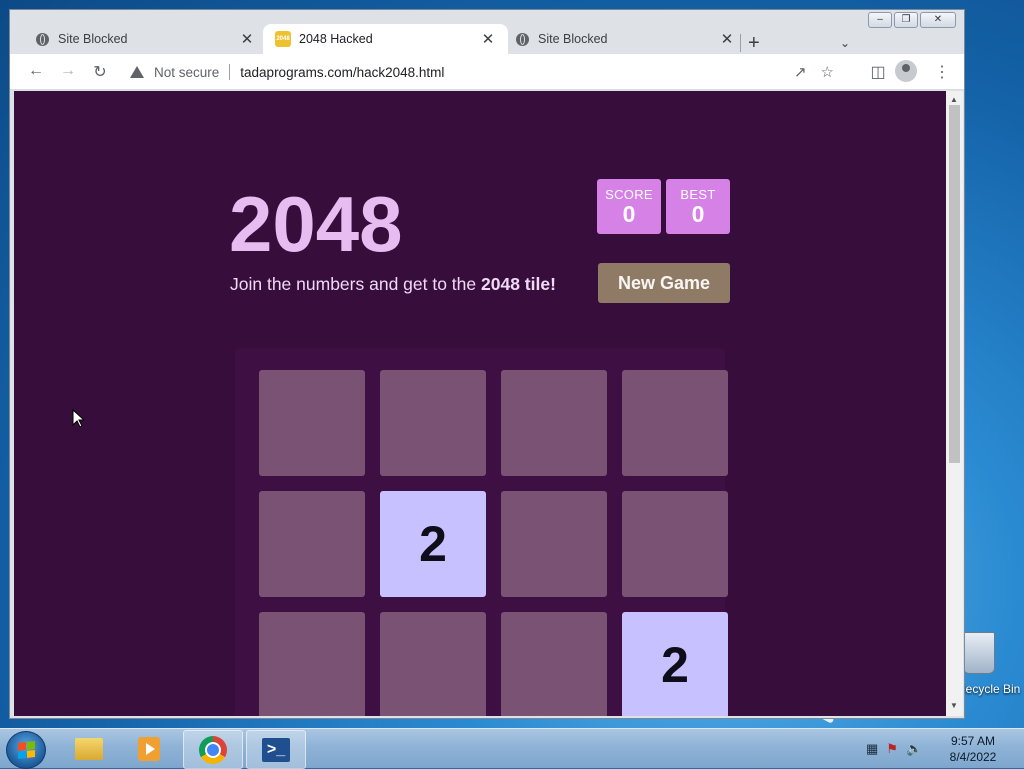  What do you see at coordinates (664, 283) in the screenshot?
I see `new-game-button: New Game` at bounding box center [664, 283].